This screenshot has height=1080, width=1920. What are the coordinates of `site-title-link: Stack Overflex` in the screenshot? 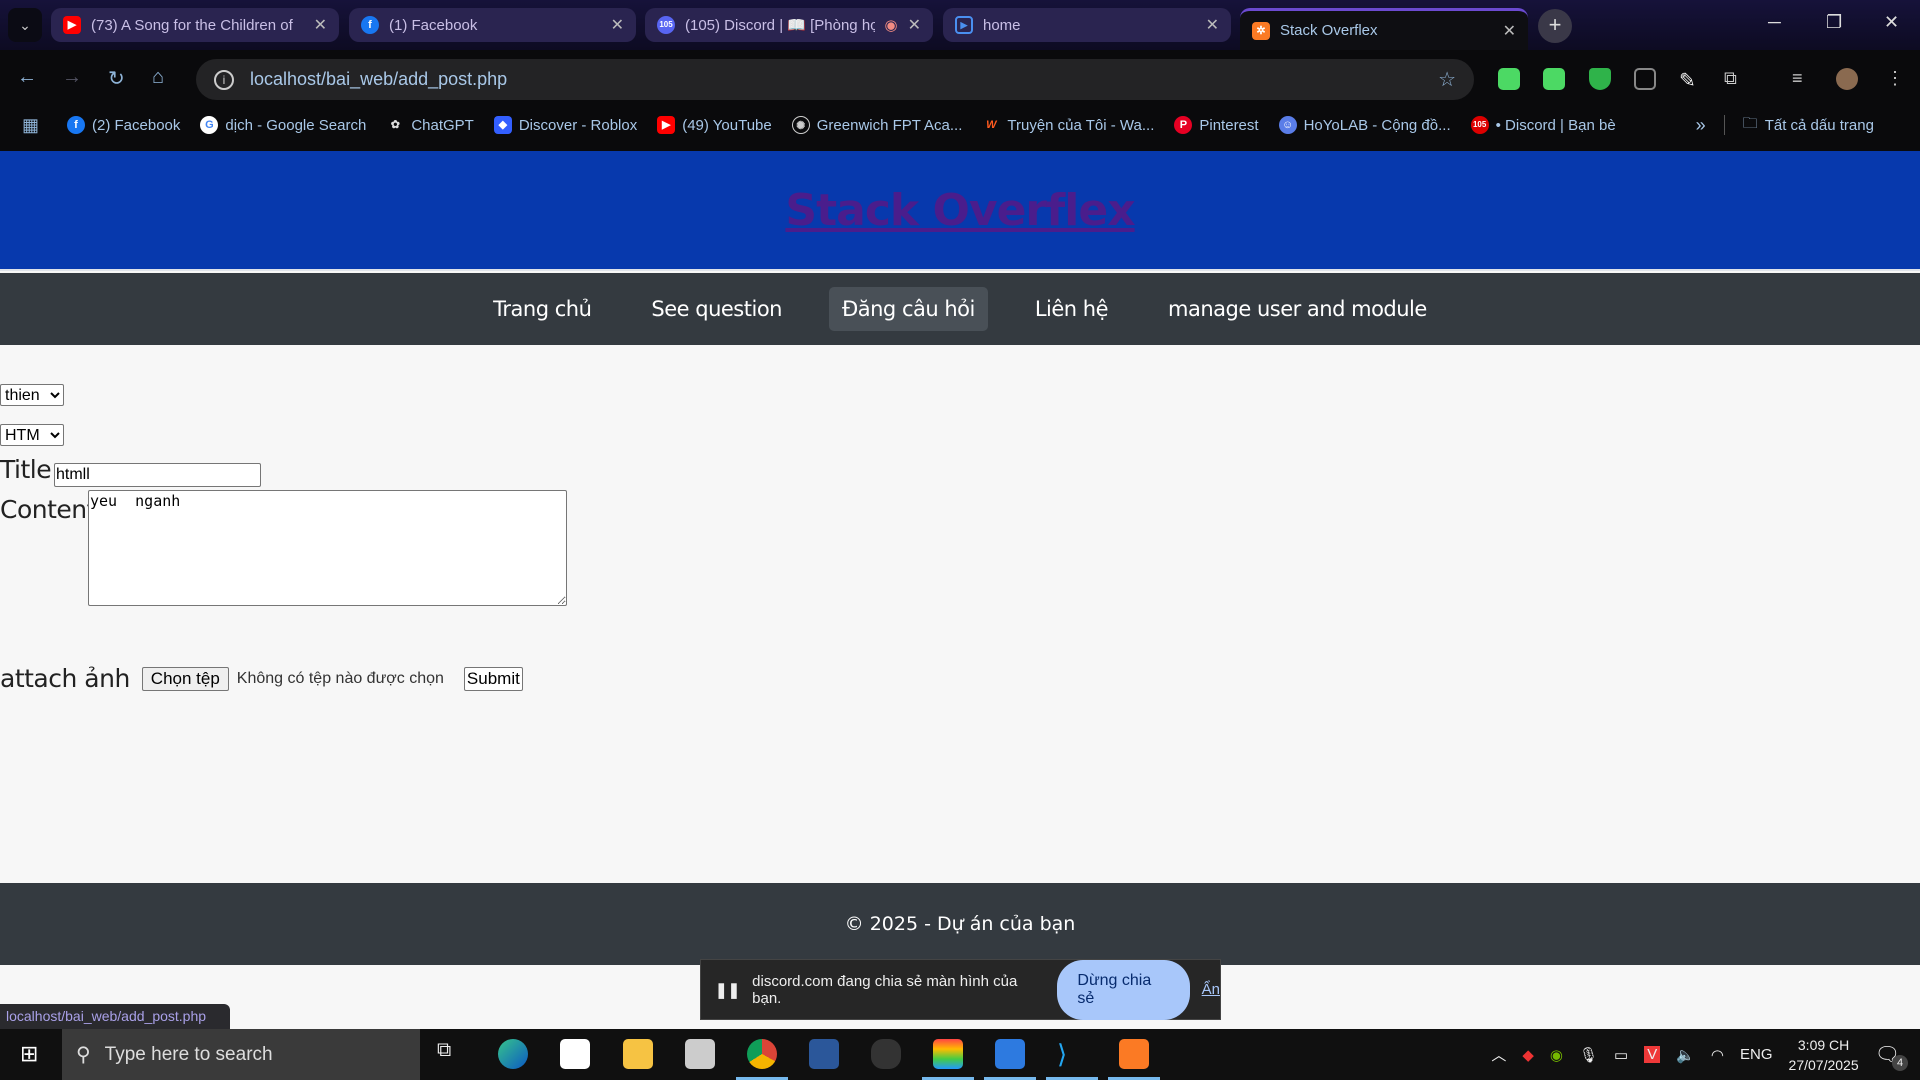 It's located at (960, 210).